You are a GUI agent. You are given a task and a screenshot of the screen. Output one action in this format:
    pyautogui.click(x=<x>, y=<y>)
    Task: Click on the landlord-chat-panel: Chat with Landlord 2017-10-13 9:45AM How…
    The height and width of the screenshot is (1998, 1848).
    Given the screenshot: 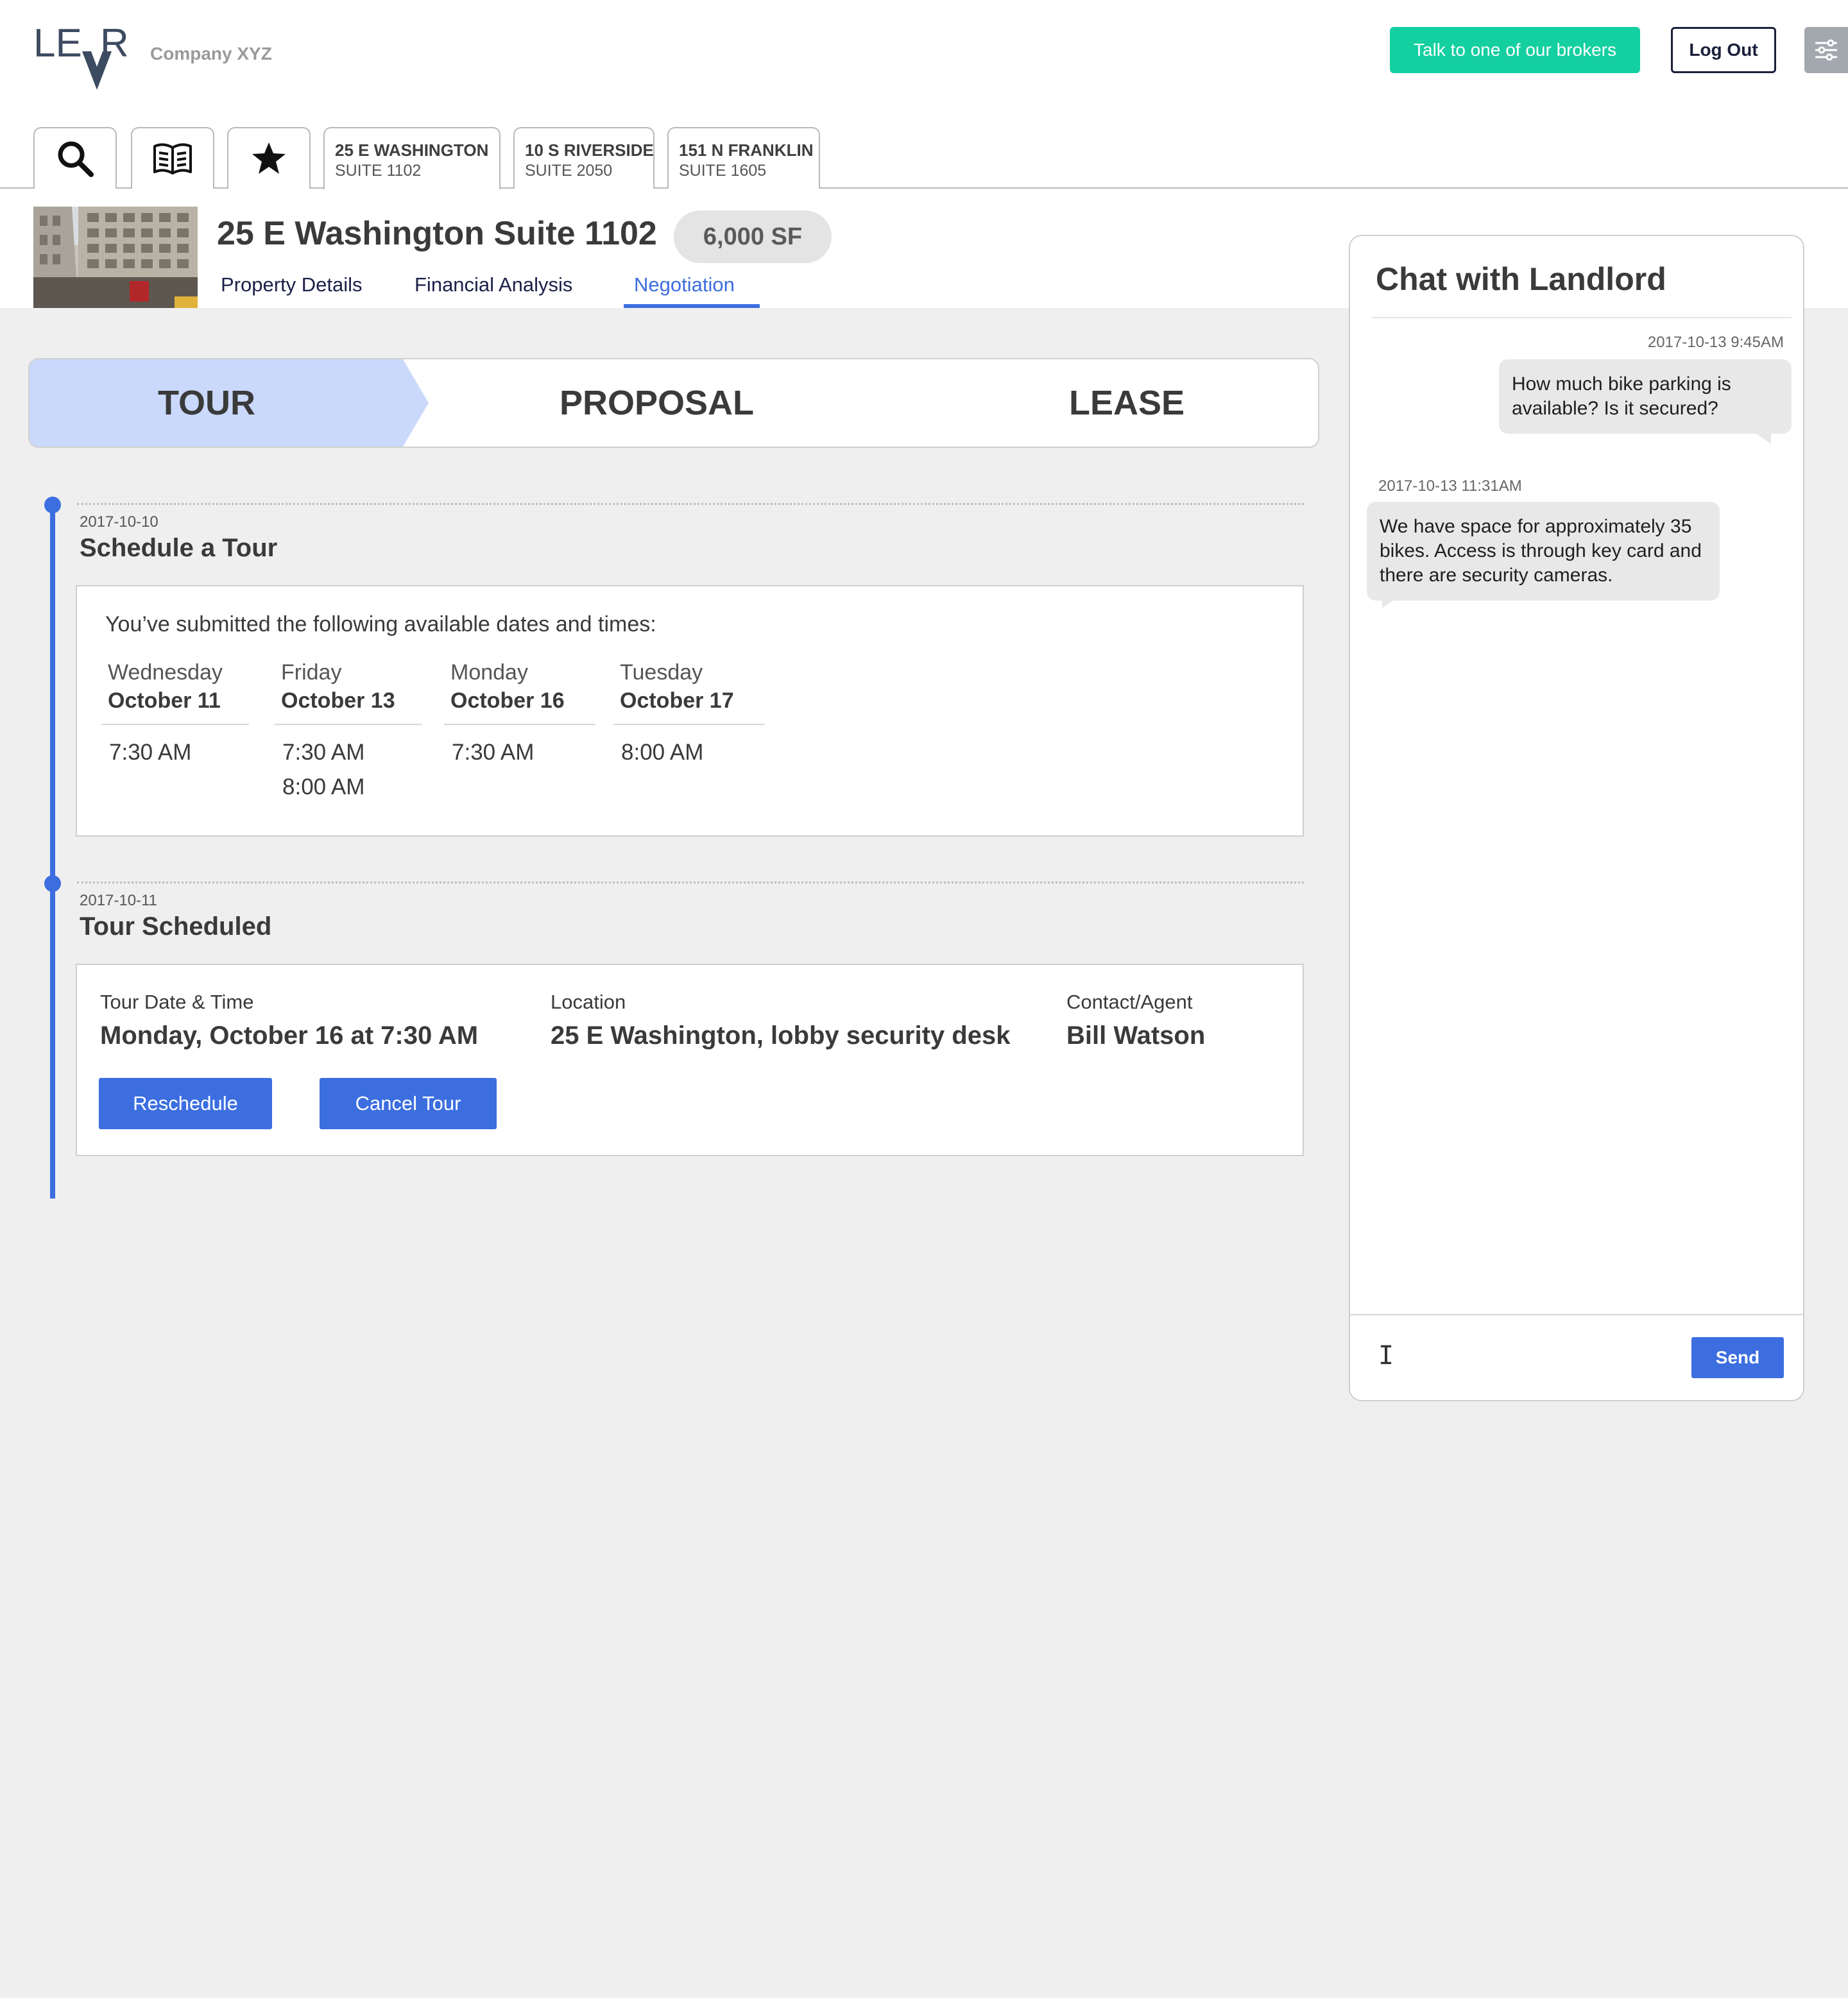 What is the action you would take?
    pyautogui.click(x=1577, y=818)
    